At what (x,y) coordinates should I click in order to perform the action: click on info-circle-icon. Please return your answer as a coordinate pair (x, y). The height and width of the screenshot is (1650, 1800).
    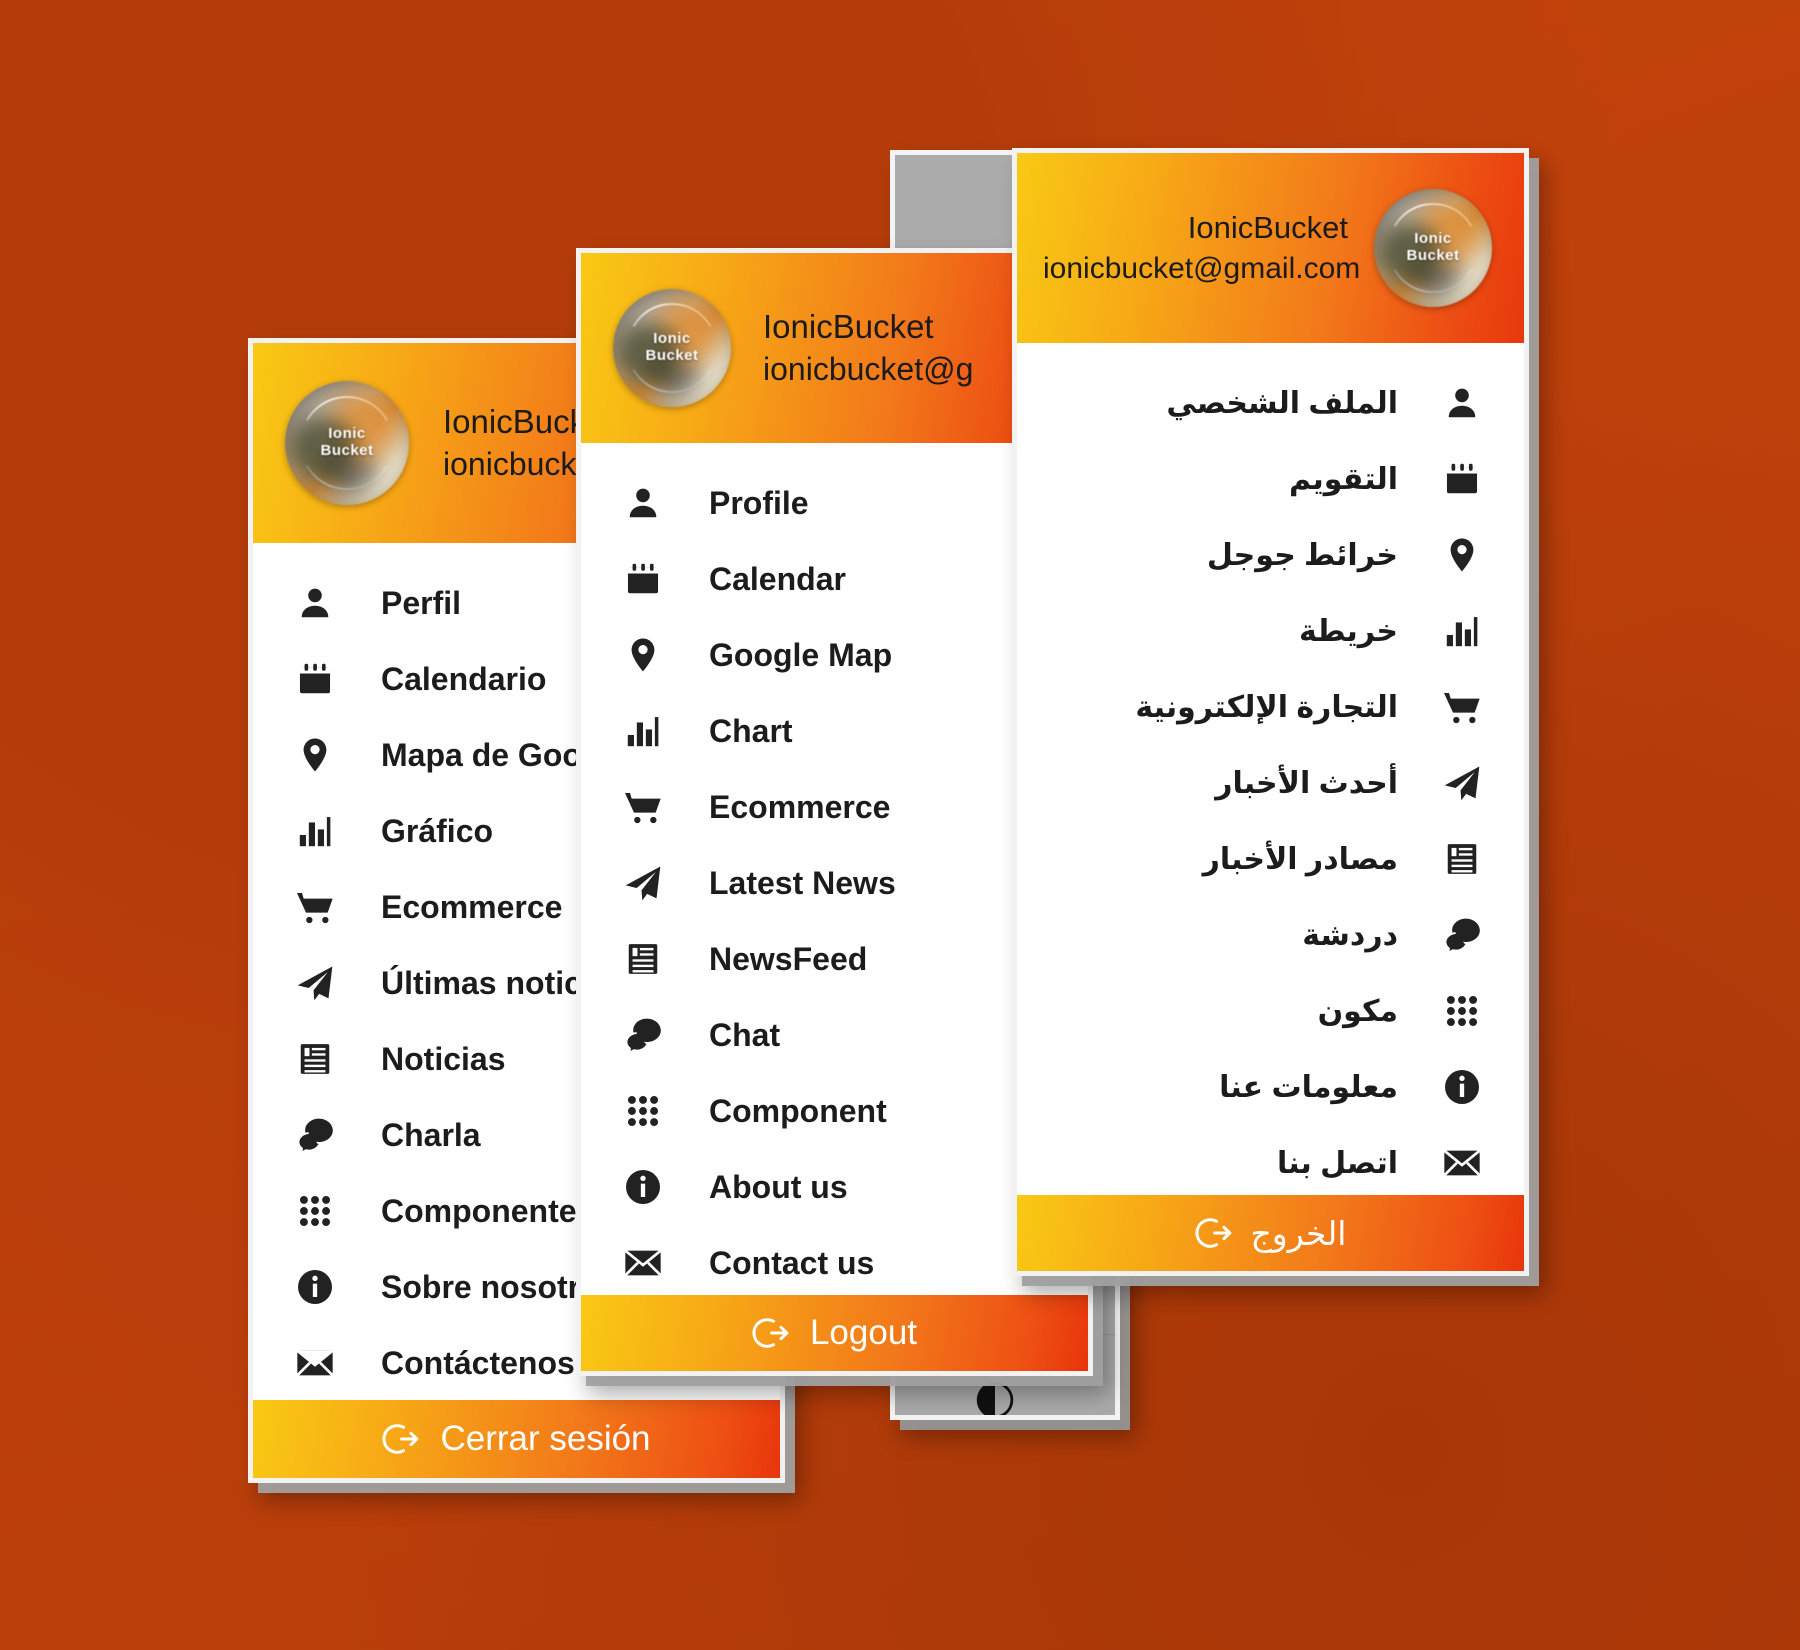
    Looking at the image, I should click on (643, 1187).